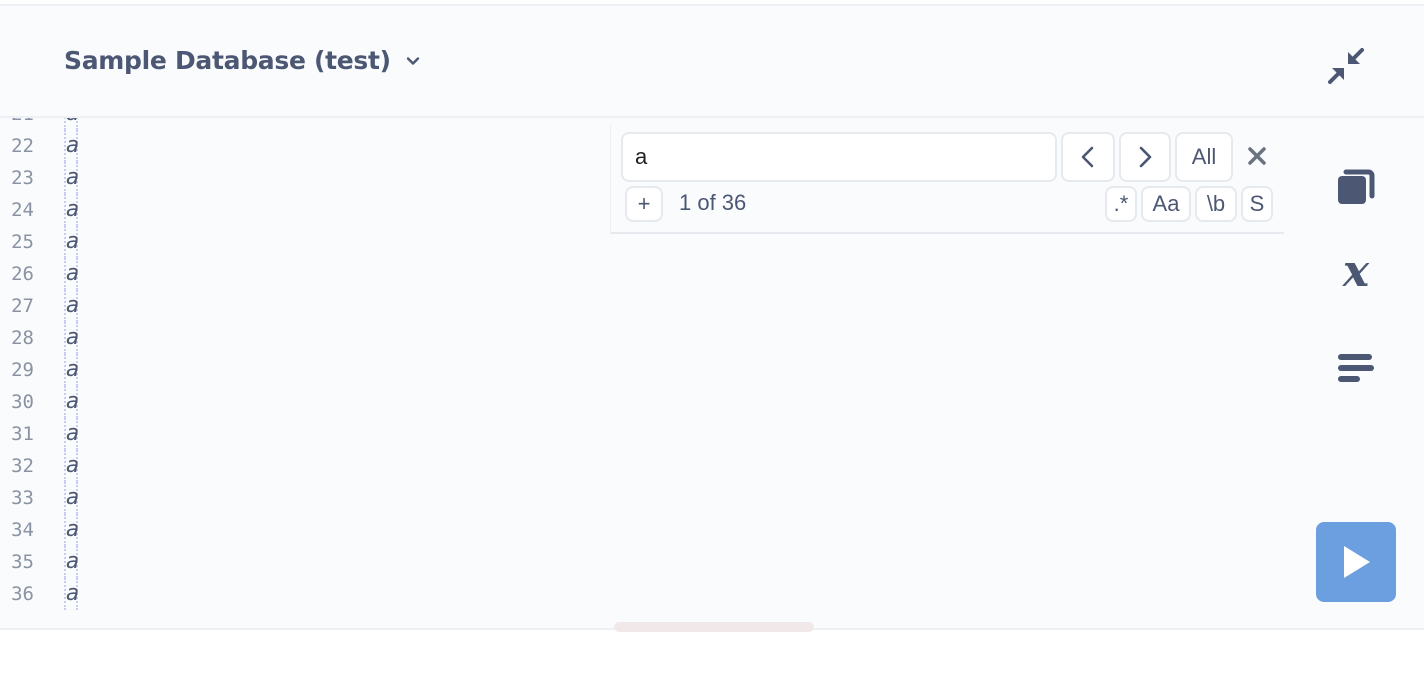 Image resolution: width=1424 pixels, height=678 pixels. I want to click on database-picker: Sample Database (test), so click(242, 60).